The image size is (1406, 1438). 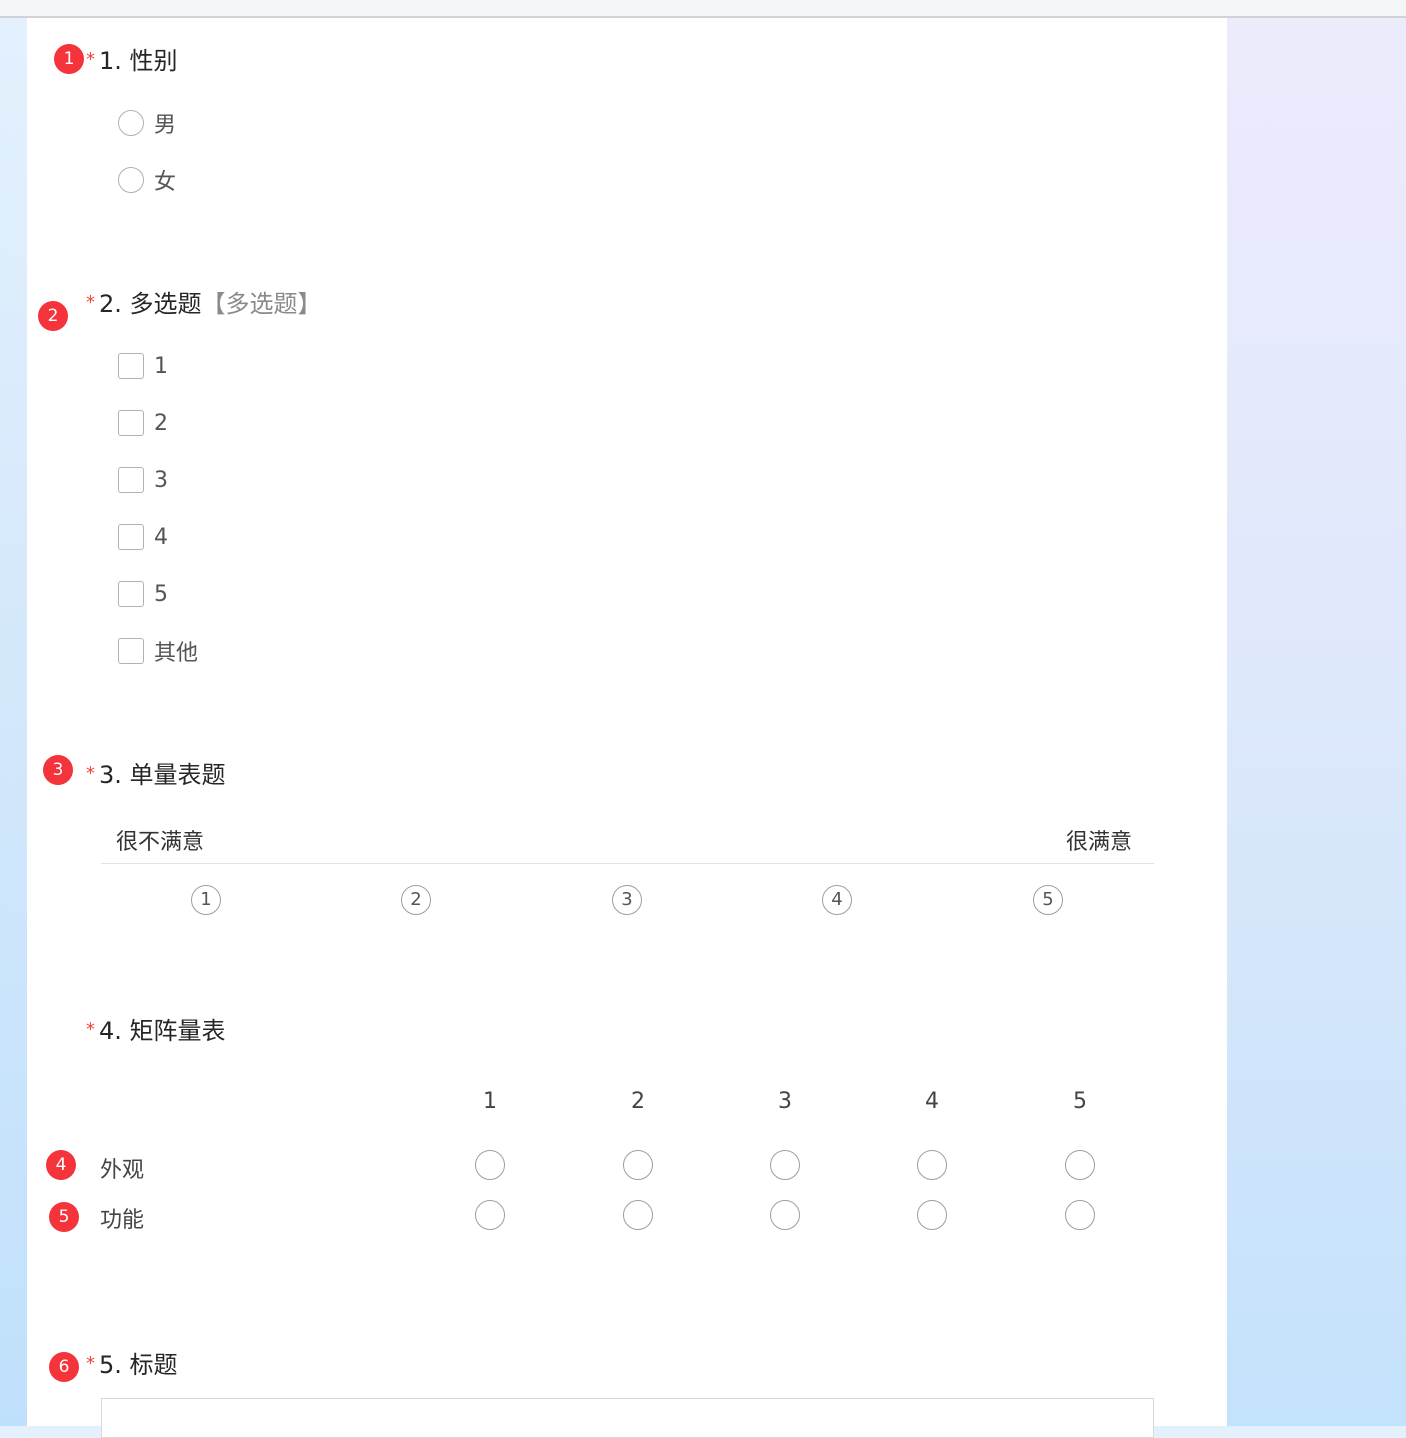 What do you see at coordinates (176, 653) in the screenshot?
I see `option-label: 其他` at bounding box center [176, 653].